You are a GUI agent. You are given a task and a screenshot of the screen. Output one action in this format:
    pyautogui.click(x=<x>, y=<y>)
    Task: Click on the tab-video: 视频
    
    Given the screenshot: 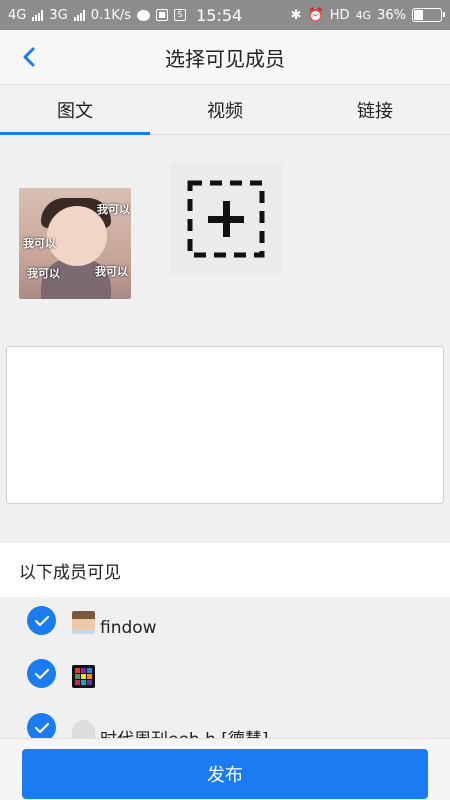 What is the action you would take?
    pyautogui.click(x=225, y=109)
    